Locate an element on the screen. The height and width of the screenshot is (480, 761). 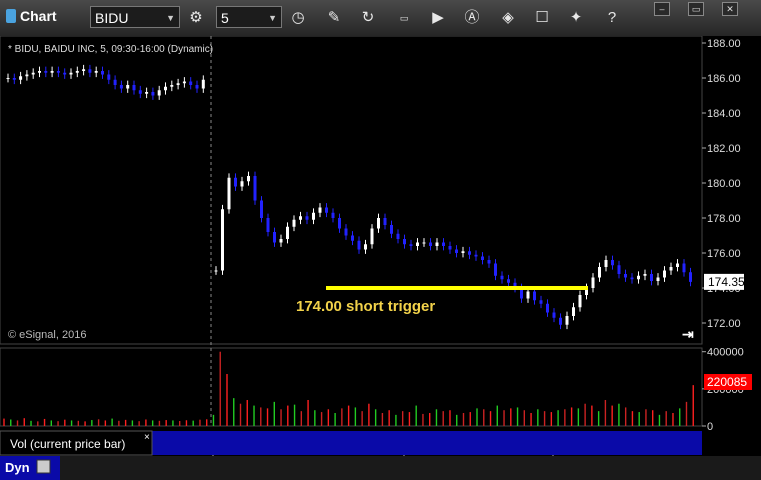
volume-tag-label: 220085 is located at coordinates (727, 382).